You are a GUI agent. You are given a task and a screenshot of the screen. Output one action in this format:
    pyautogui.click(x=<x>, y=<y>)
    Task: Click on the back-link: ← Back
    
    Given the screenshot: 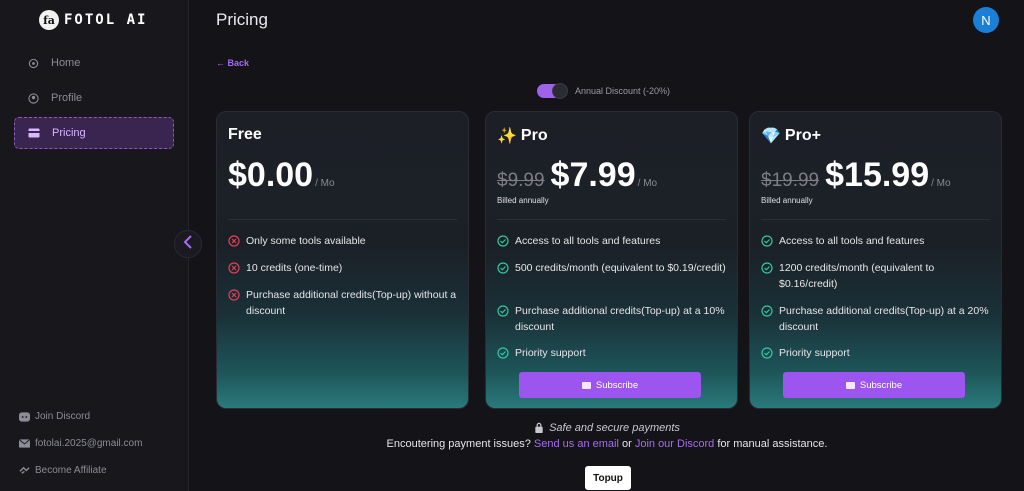 What is the action you would take?
    pyautogui.click(x=232, y=63)
    